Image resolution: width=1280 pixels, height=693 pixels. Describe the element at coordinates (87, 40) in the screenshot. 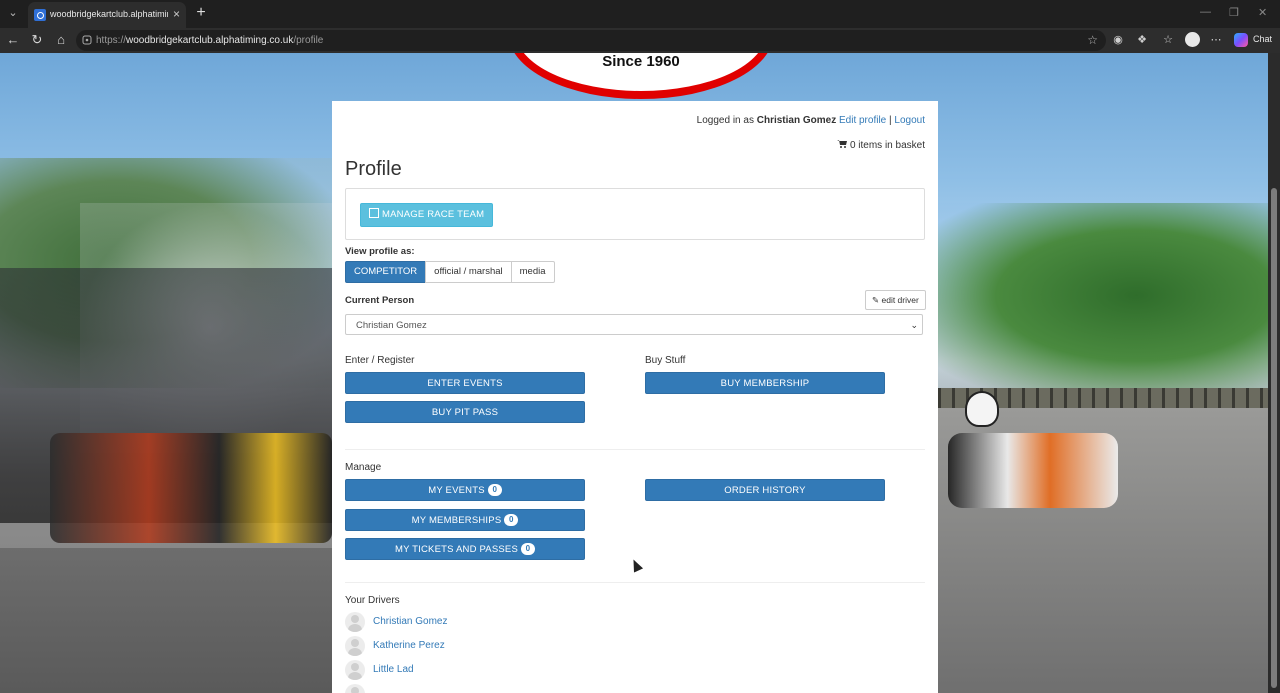

I see `site-info-icon` at that location.